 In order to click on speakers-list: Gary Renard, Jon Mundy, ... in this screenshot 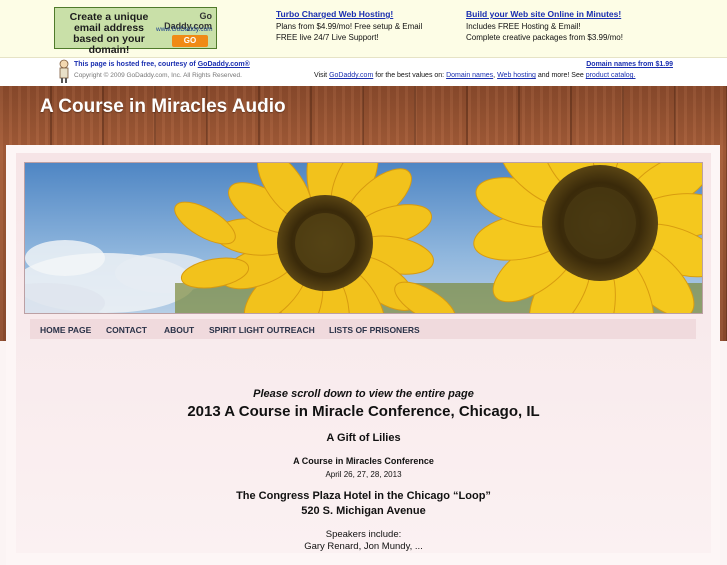, I will do `click(363, 546)`.